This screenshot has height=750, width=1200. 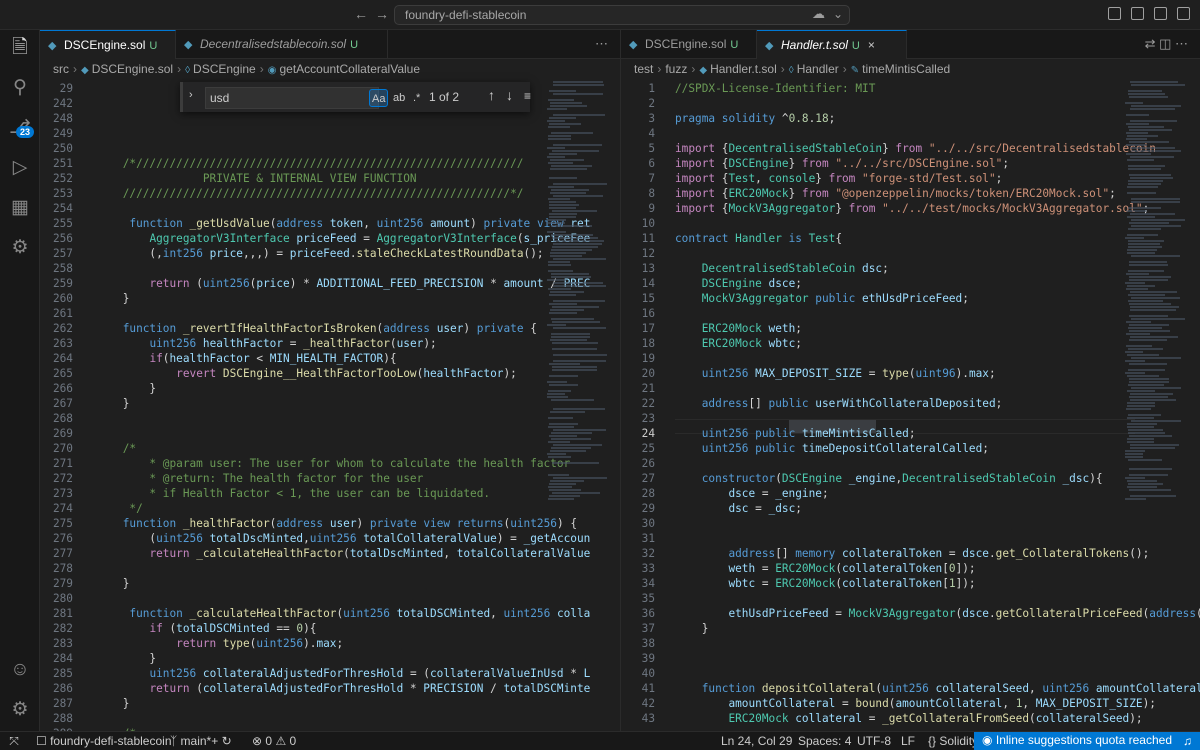 I want to click on breadcrumb-item: getAccountCollateralValue, so click(x=349, y=69).